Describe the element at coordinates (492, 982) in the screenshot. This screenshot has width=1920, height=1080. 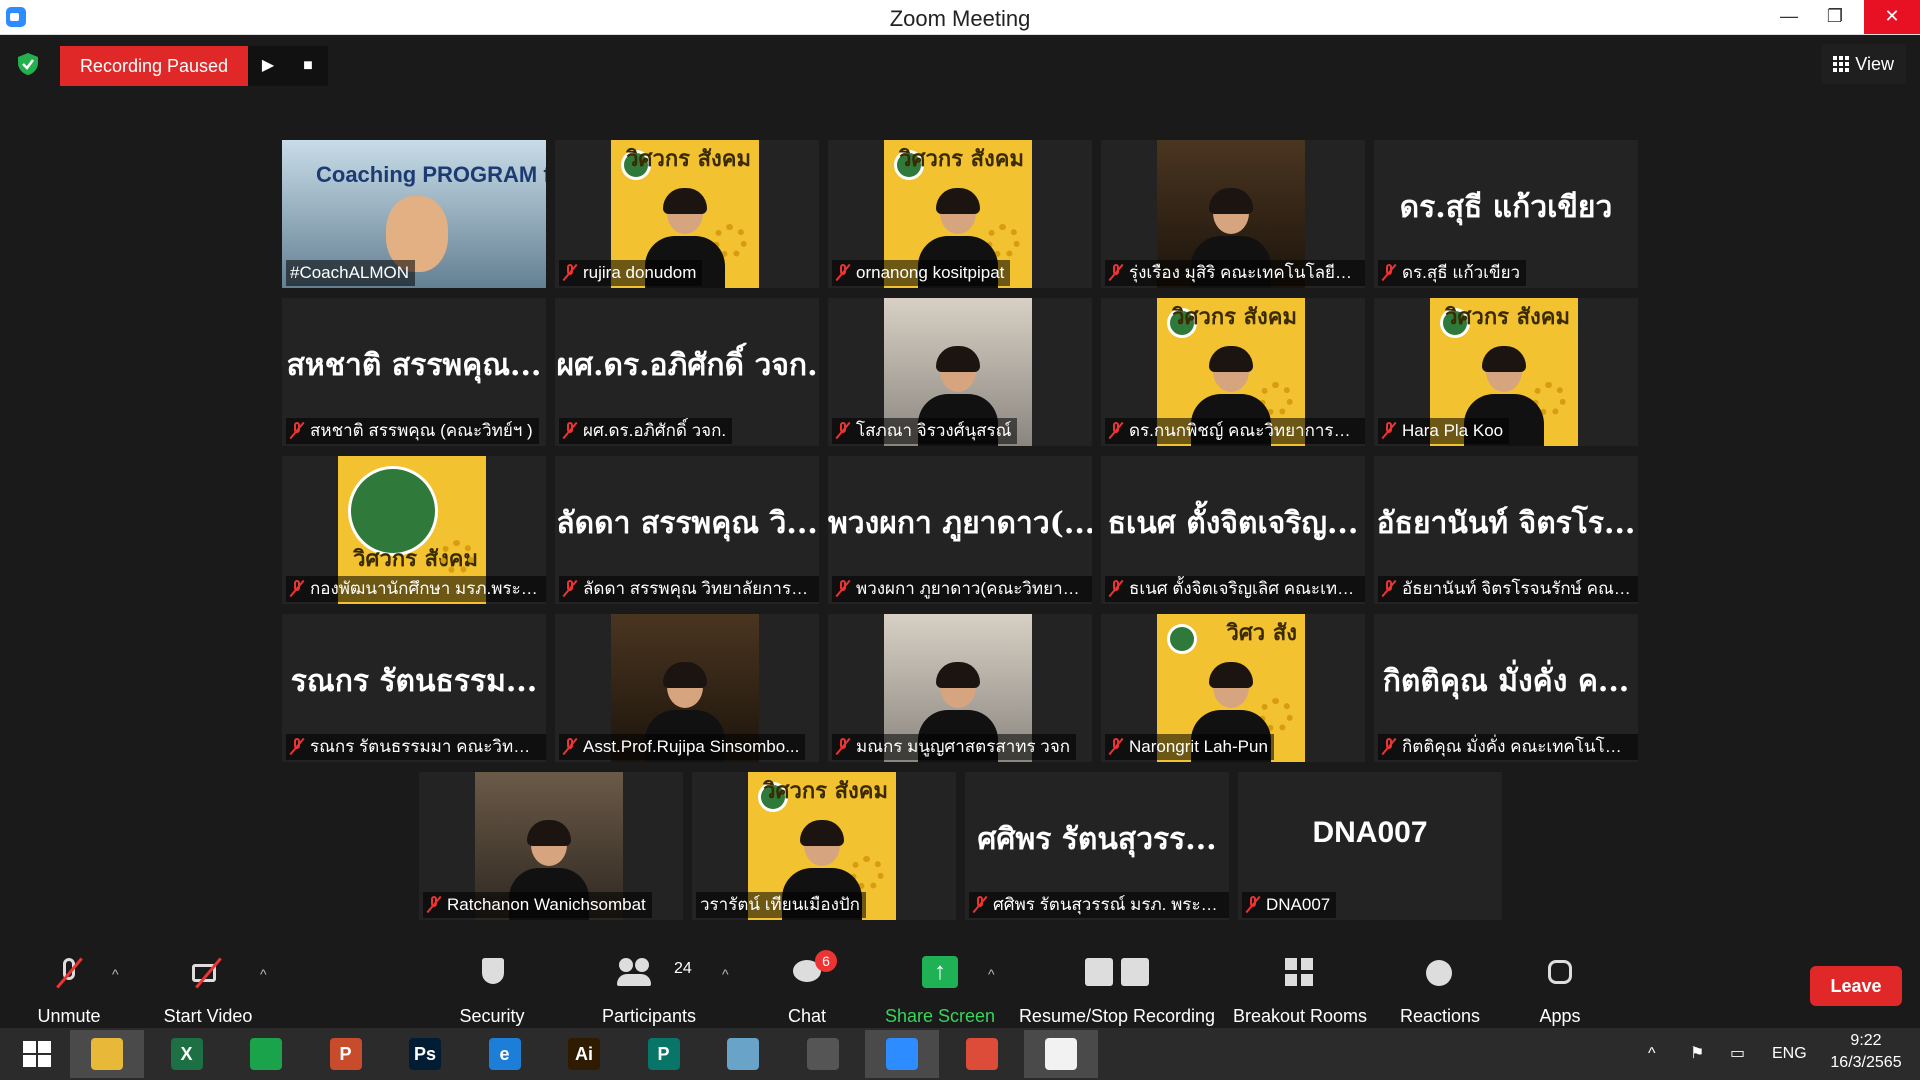
I see `security-button: Security` at that location.